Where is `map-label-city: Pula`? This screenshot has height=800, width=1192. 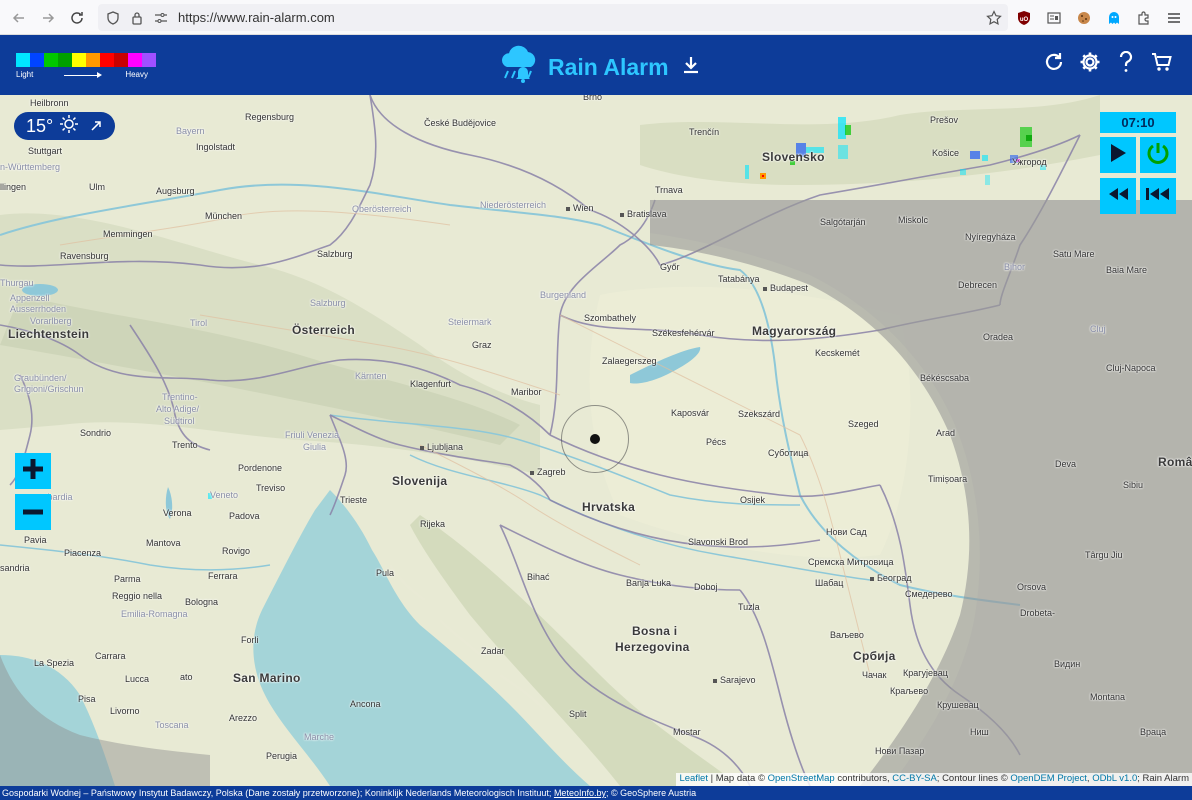 map-label-city: Pula is located at coordinates (385, 573).